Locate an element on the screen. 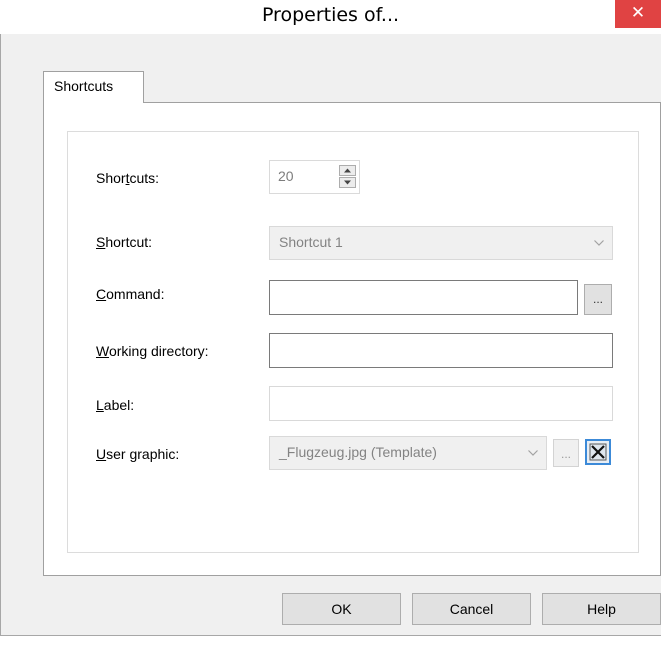  close-icon: ✕ is located at coordinates (638, 13).